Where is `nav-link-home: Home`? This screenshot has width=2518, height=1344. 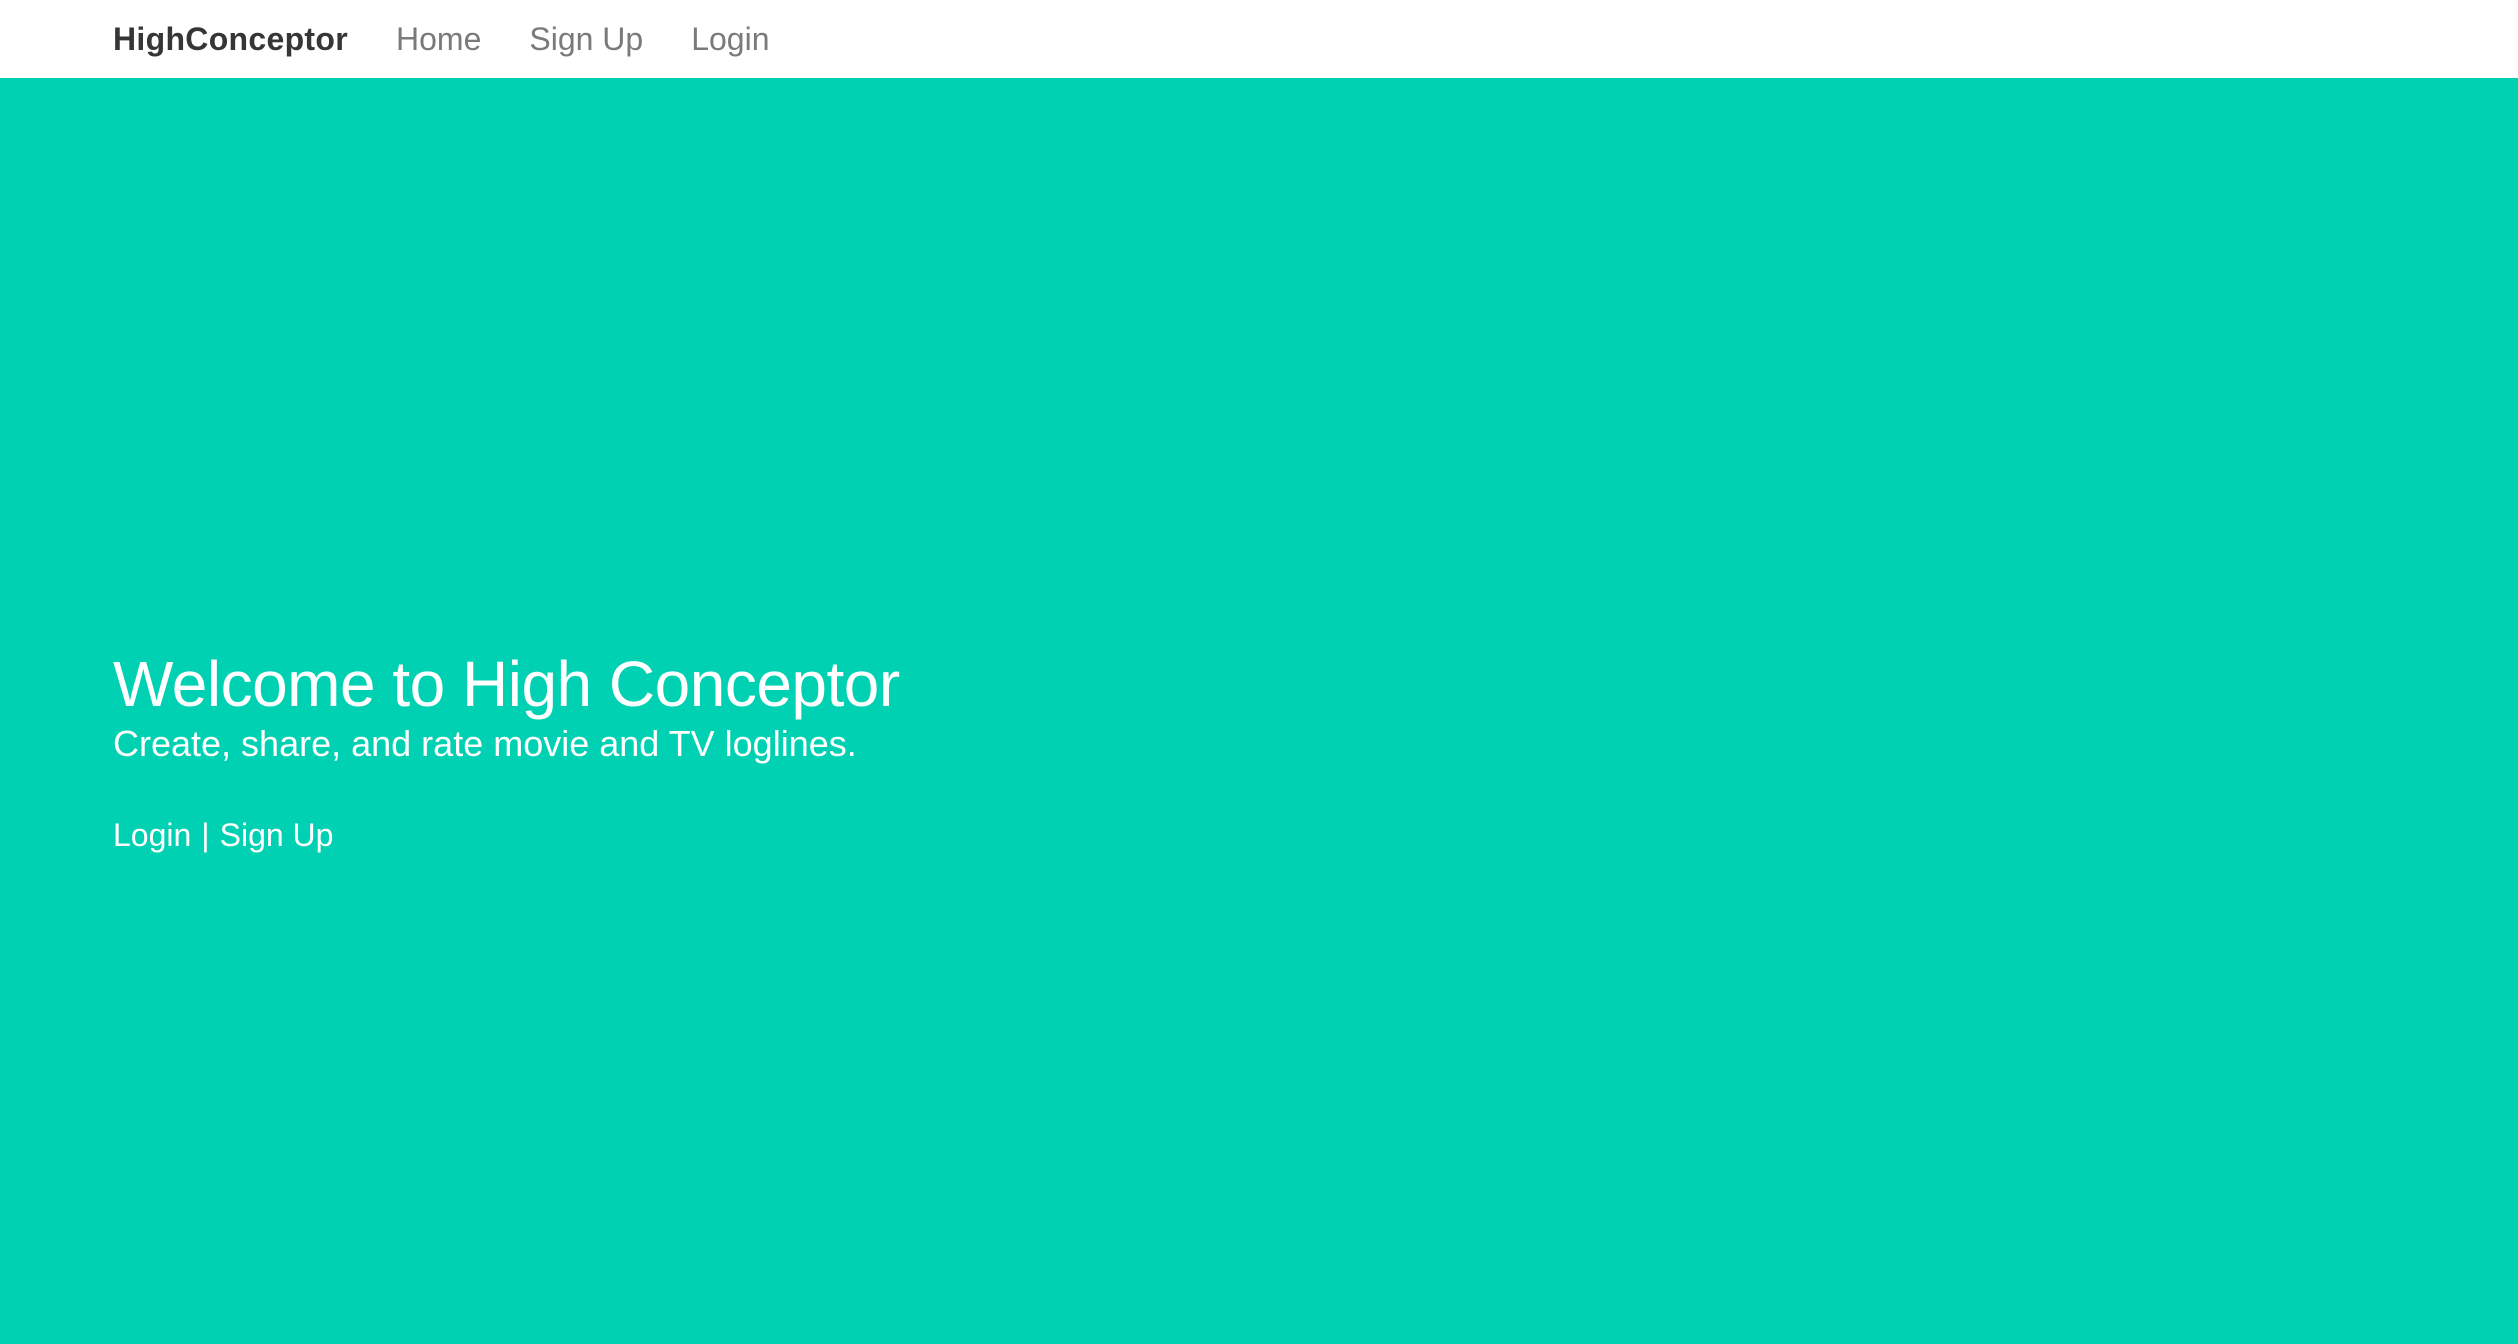
nav-link-home: Home is located at coordinates (438, 39).